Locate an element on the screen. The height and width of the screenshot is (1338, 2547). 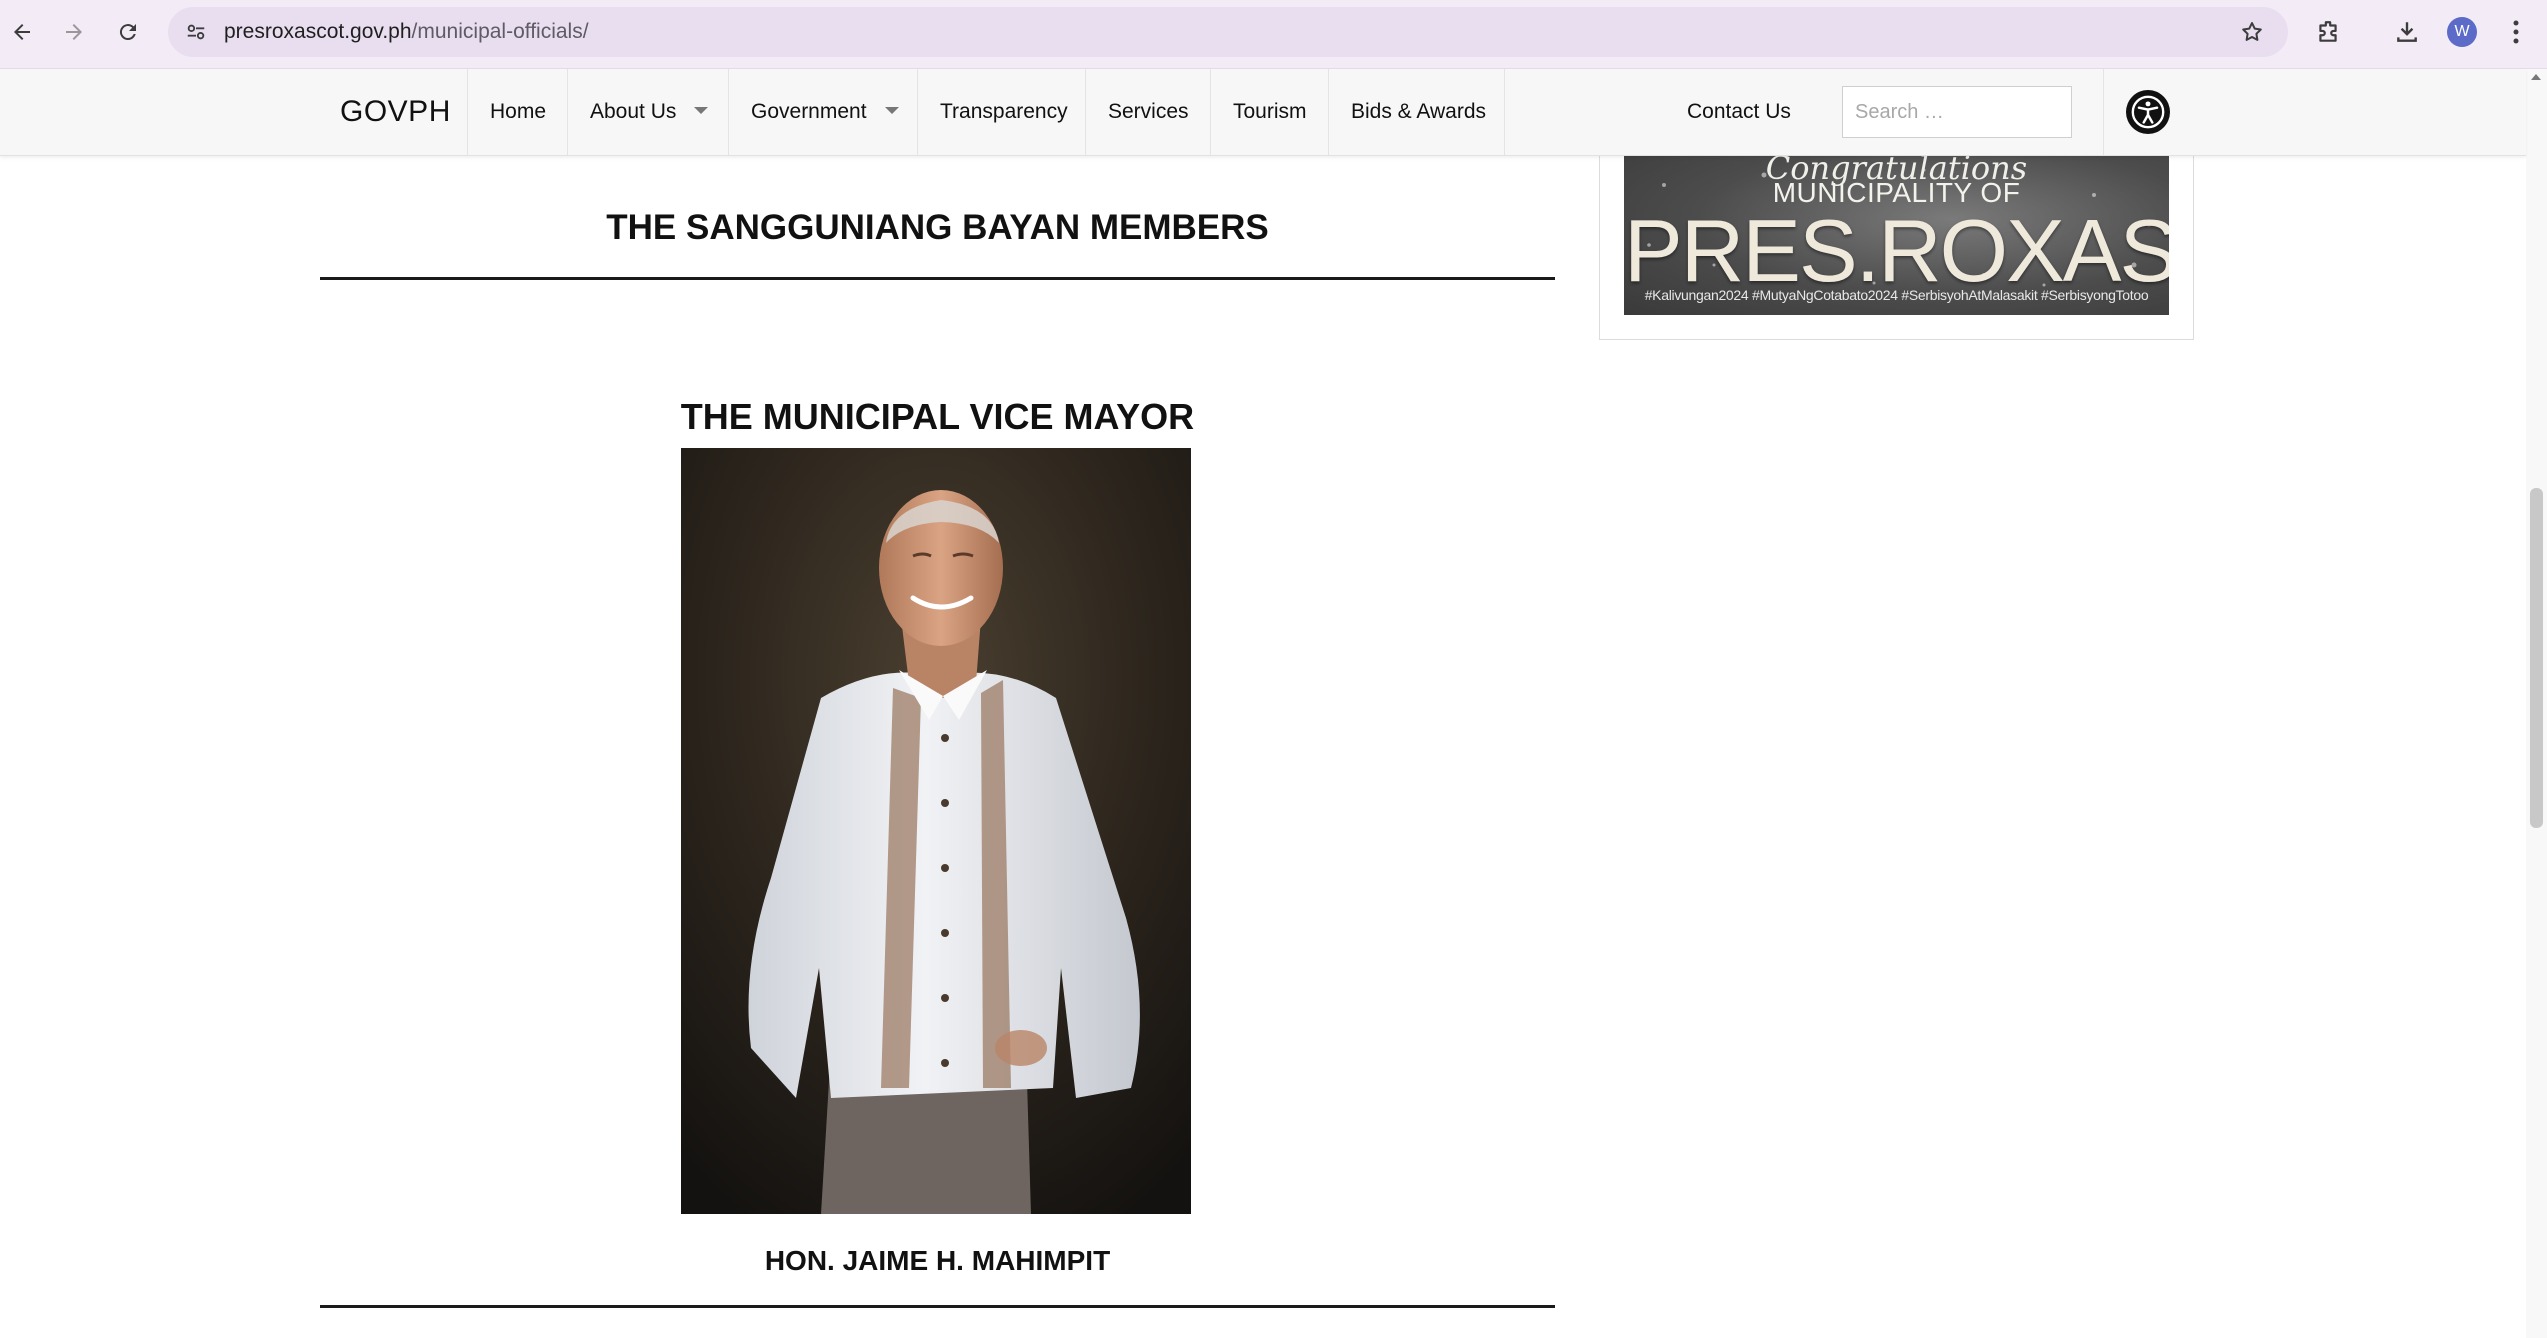
vice-mayor-portrait is located at coordinates (936, 831).